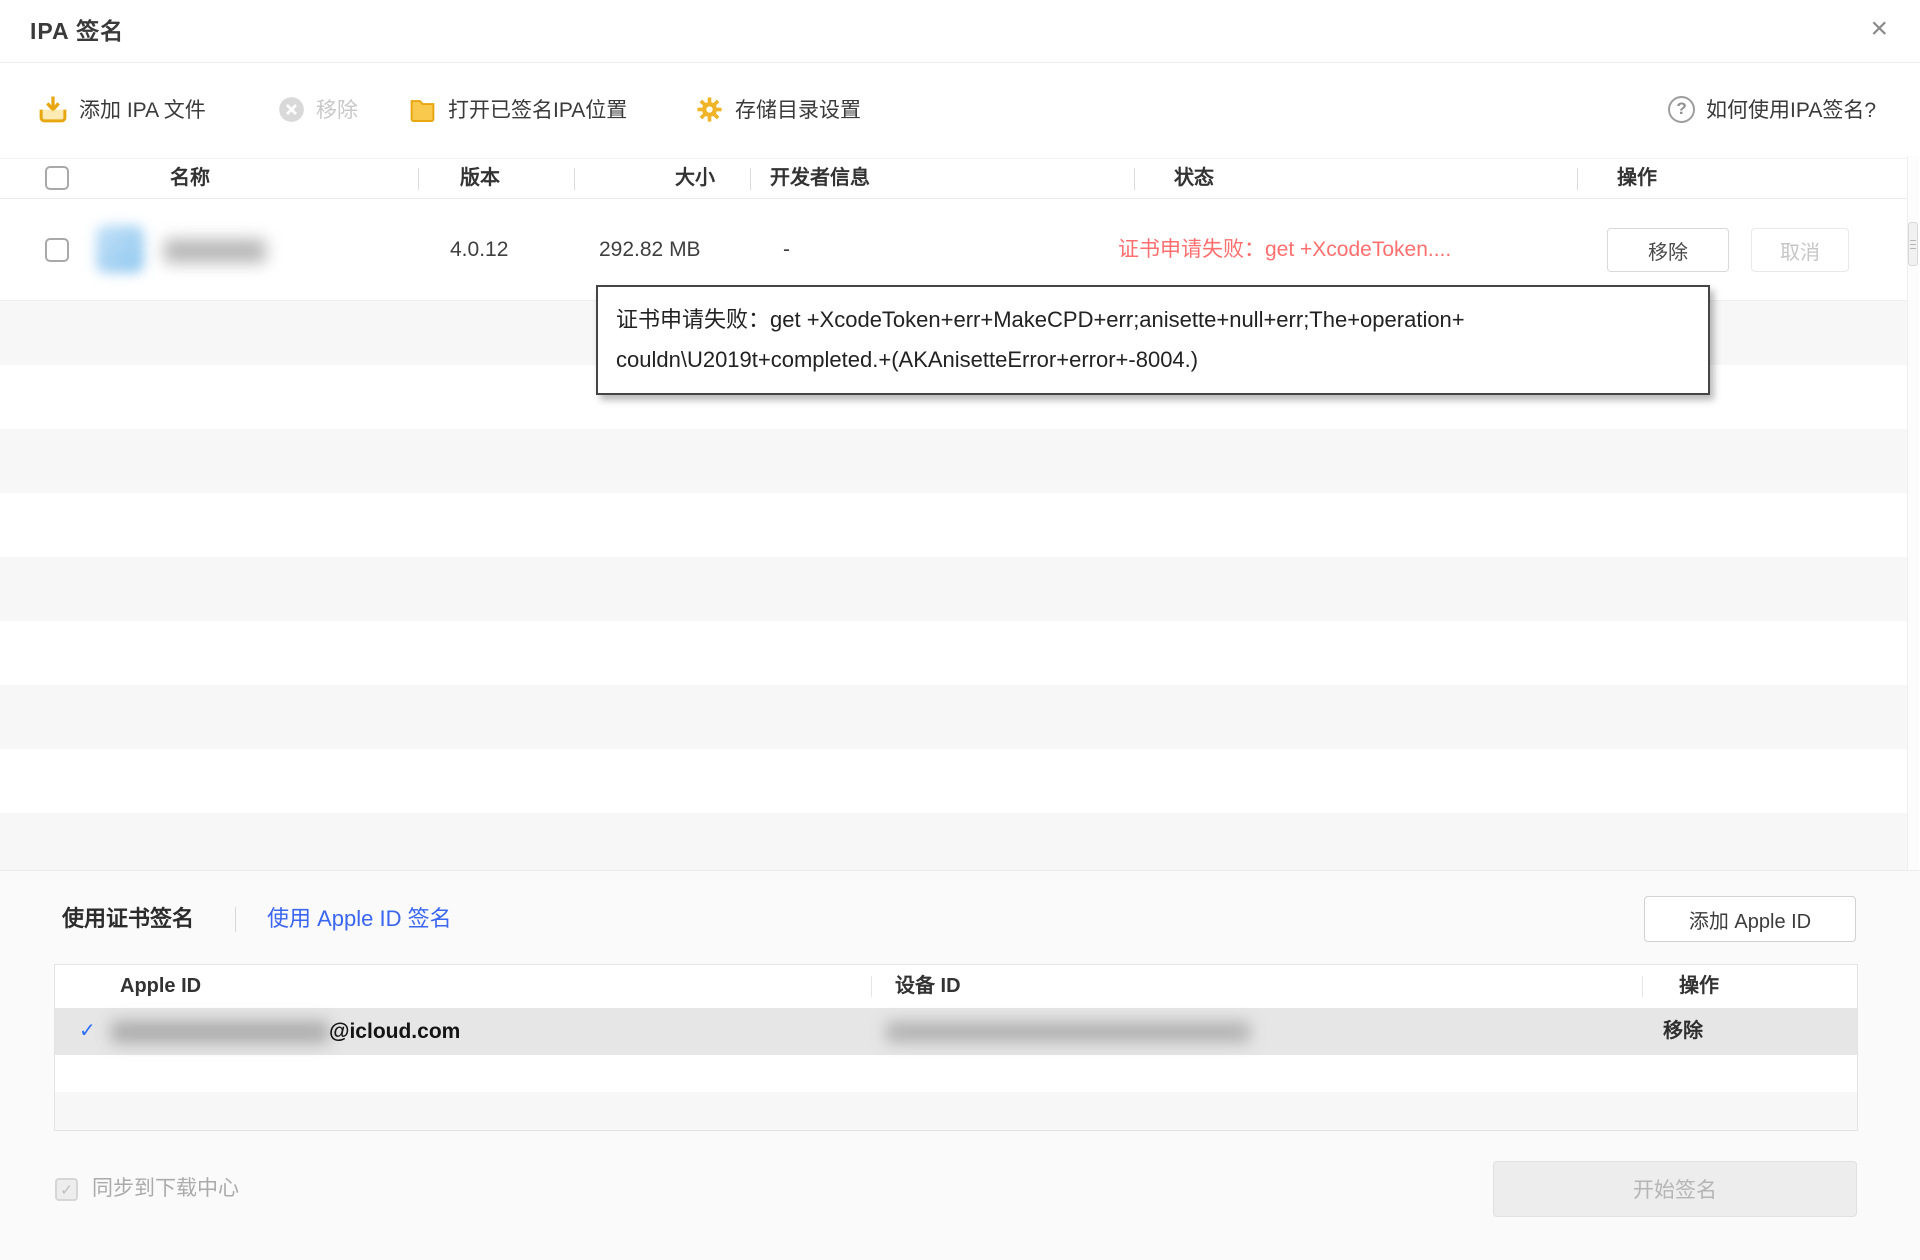  Describe the element at coordinates (1668, 250) in the screenshot. I see `row-remove-button: 移除` at that location.